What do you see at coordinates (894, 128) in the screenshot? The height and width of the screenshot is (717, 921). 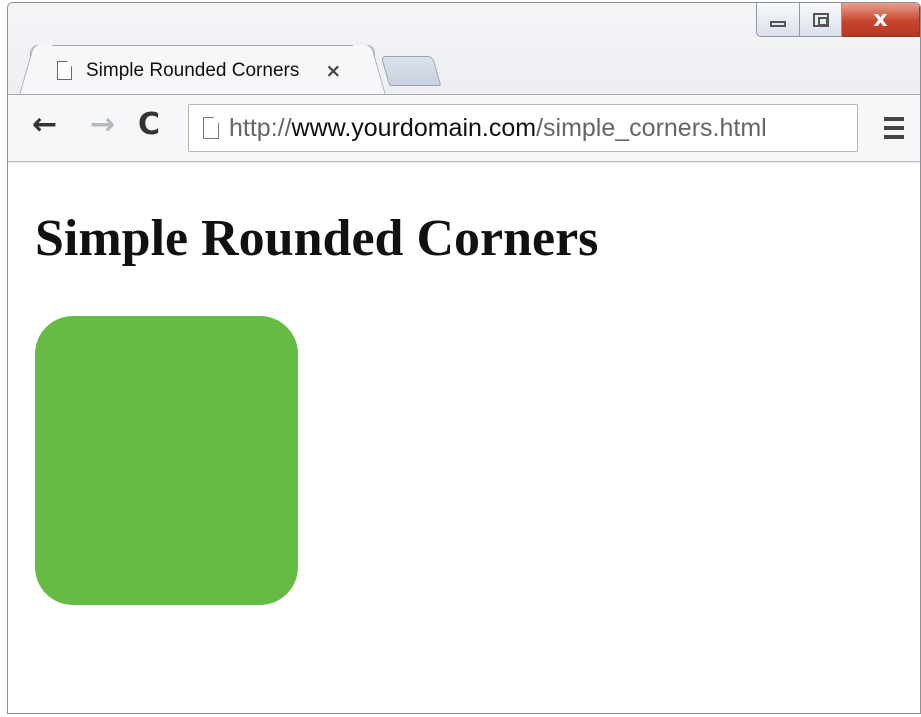 I see `hamburger-menu-icon` at bounding box center [894, 128].